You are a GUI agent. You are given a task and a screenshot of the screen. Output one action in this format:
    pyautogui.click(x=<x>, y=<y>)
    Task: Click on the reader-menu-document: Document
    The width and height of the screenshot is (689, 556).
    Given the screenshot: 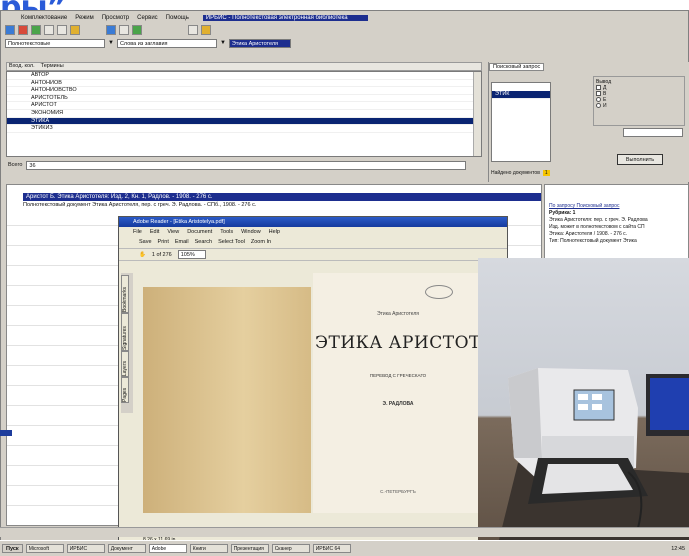 What is the action you would take?
    pyautogui.click(x=199, y=232)
    